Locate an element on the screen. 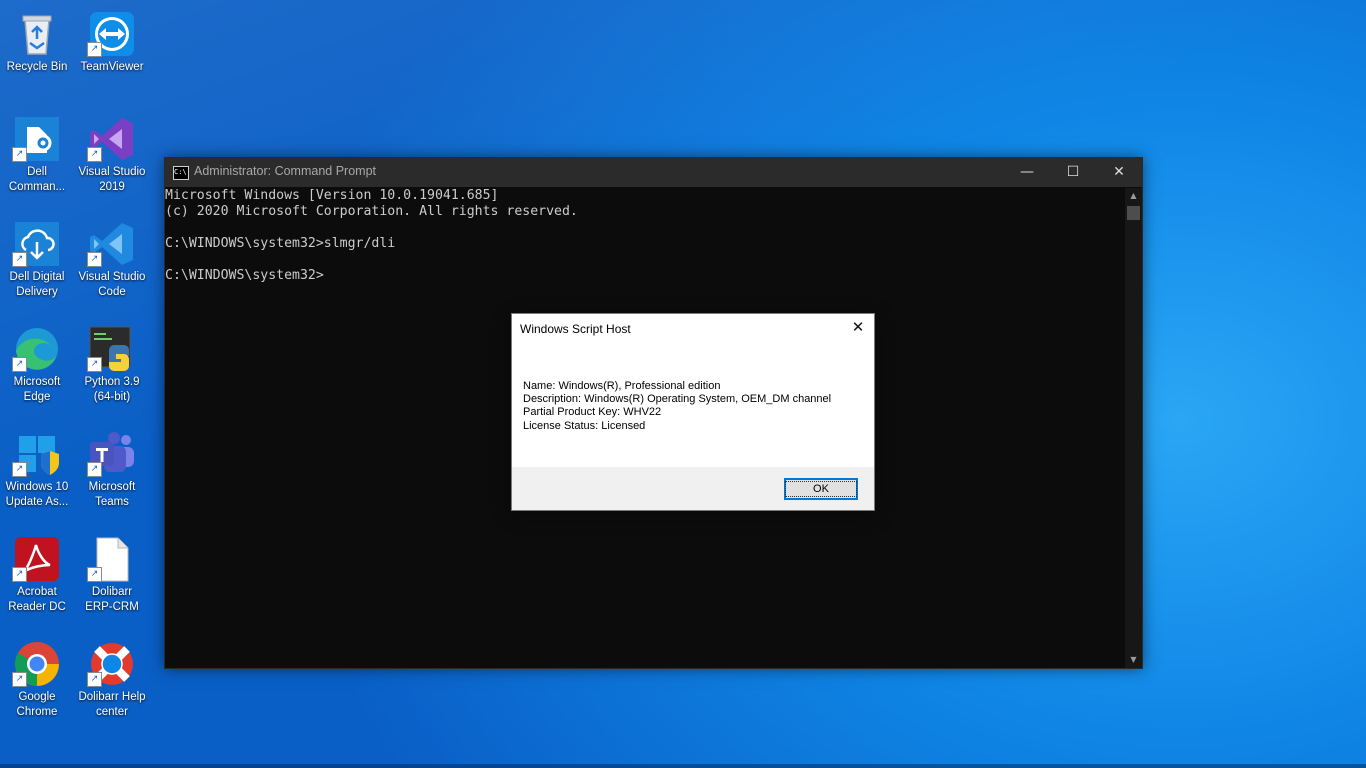 The width and height of the screenshot is (1366, 768). ok-button-label: OK is located at coordinates (821, 489).